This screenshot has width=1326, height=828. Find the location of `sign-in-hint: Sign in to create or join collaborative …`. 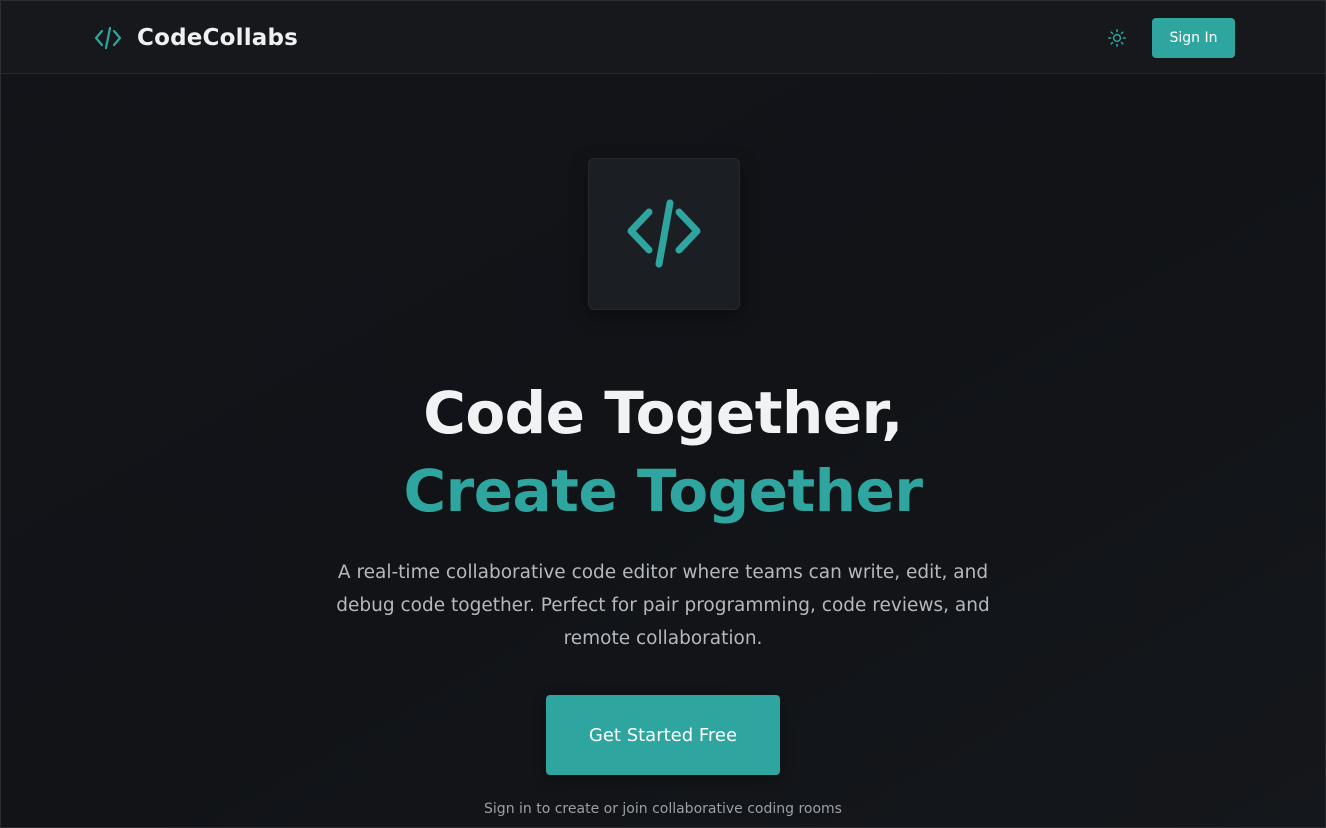

sign-in-hint: Sign in to create or join collaborative … is located at coordinates (663, 809).